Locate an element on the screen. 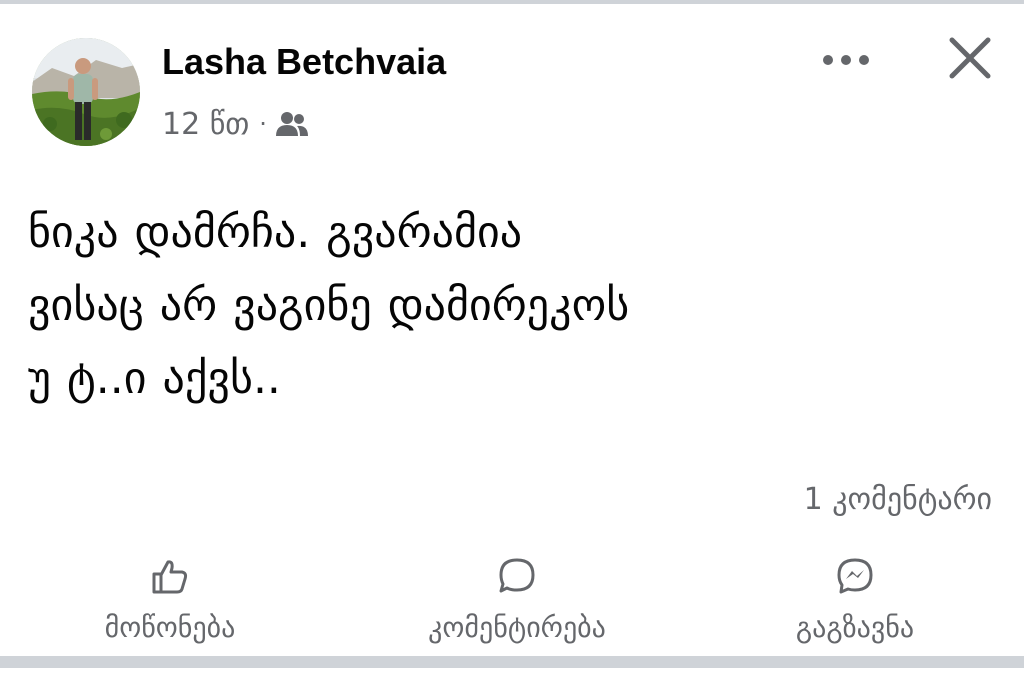 This screenshot has height=695, width=1024. avatar is located at coordinates (86, 92).